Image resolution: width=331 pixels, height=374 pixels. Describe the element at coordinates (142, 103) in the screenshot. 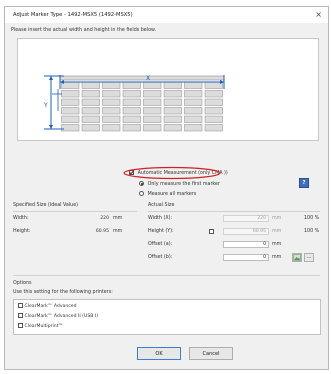

I see `marker-strip` at that location.